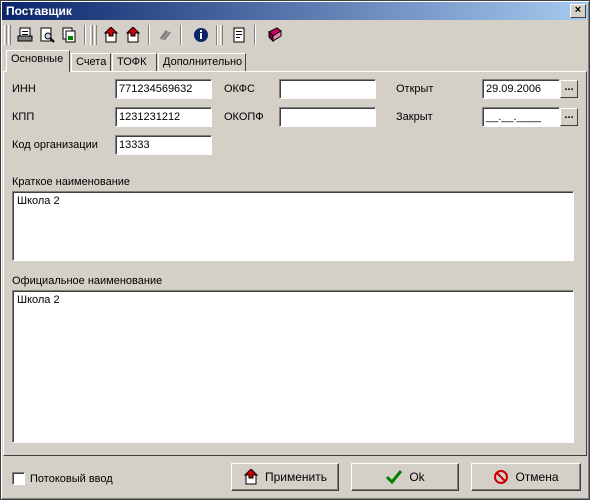  I want to click on short-name-textarea: Школа 2, so click(293, 226).